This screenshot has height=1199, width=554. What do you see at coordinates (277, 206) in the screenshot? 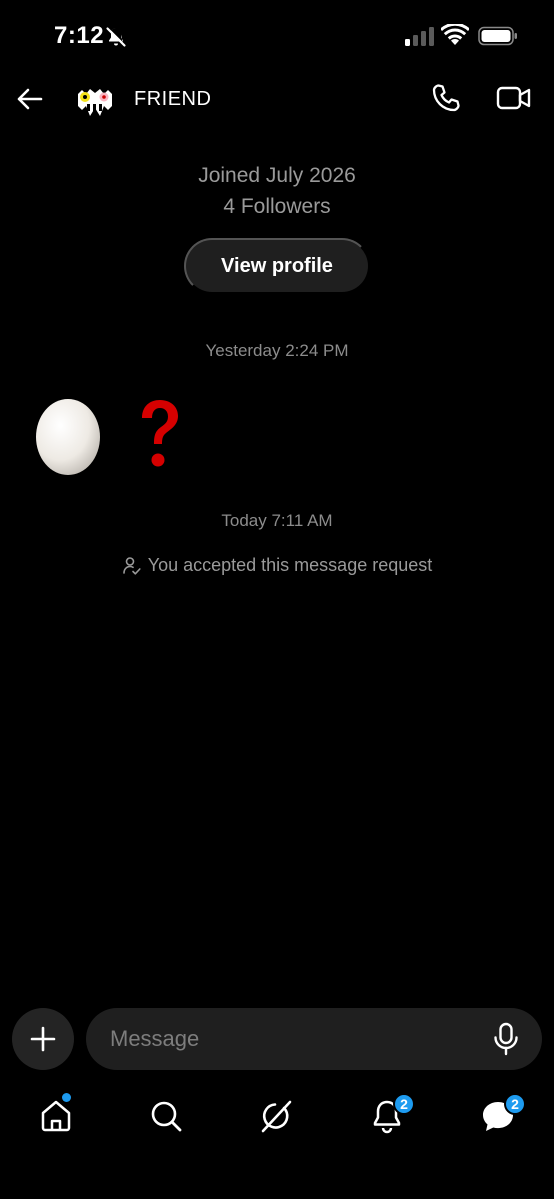
I see `followers-count: 4 Followers` at bounding box center [277, 206].